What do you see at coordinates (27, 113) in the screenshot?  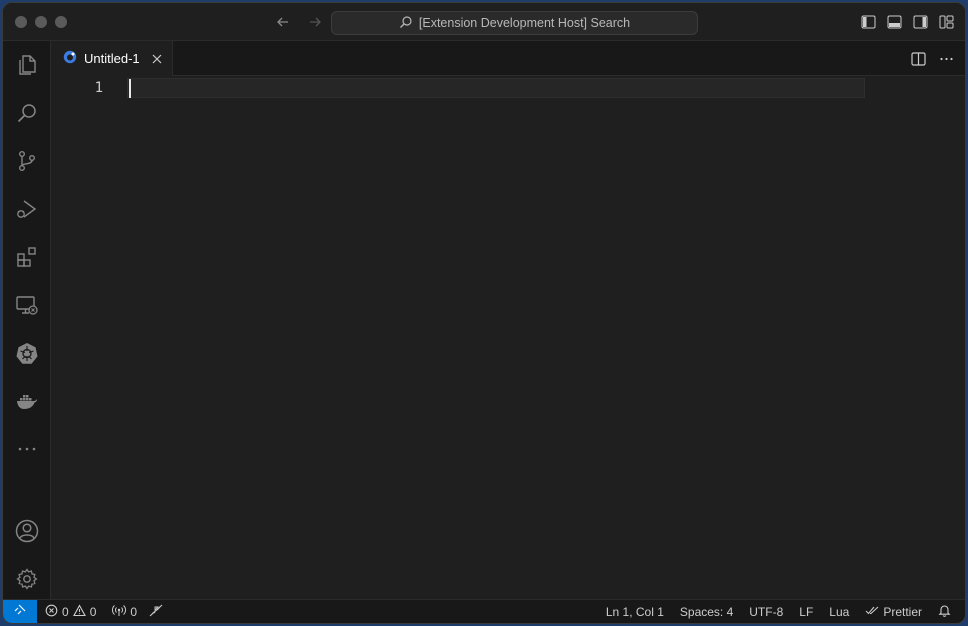 I see `search-view-icon` at bounding box center [27, 113].